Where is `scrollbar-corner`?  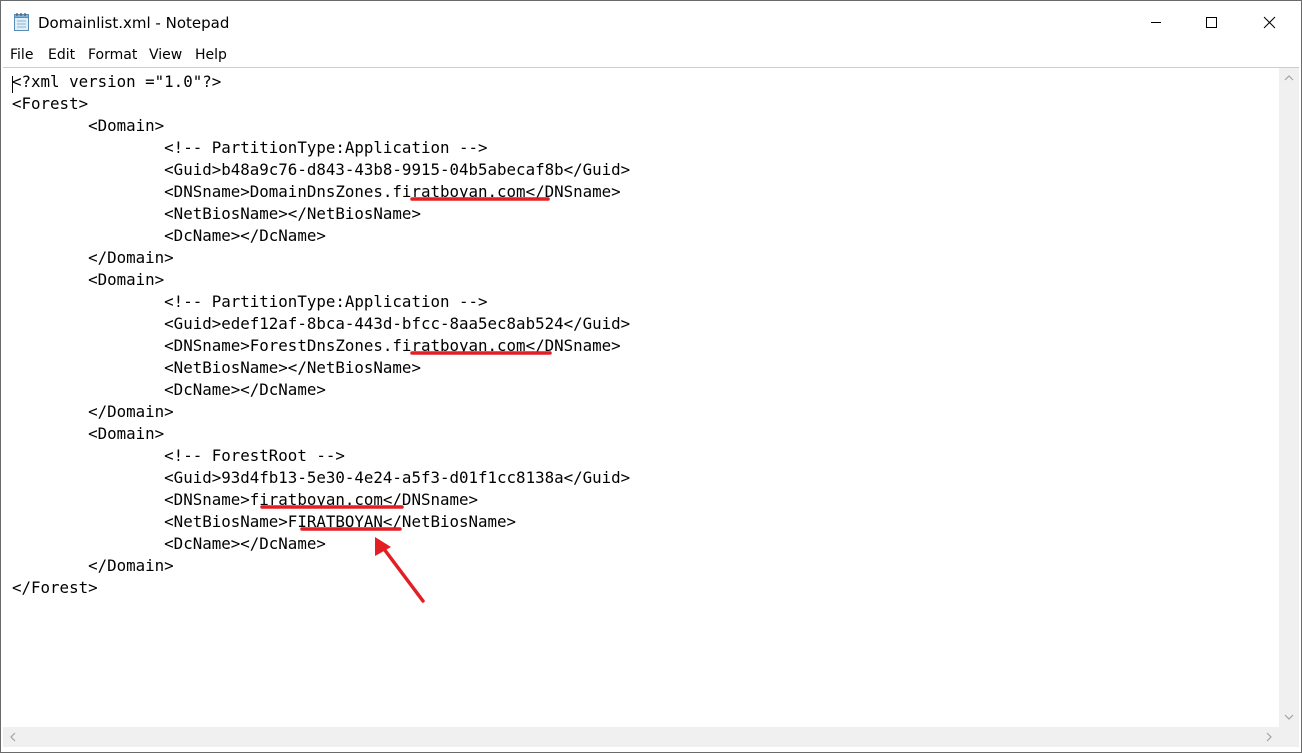 scrollbar-corner is located at coordinates (1289, 737).